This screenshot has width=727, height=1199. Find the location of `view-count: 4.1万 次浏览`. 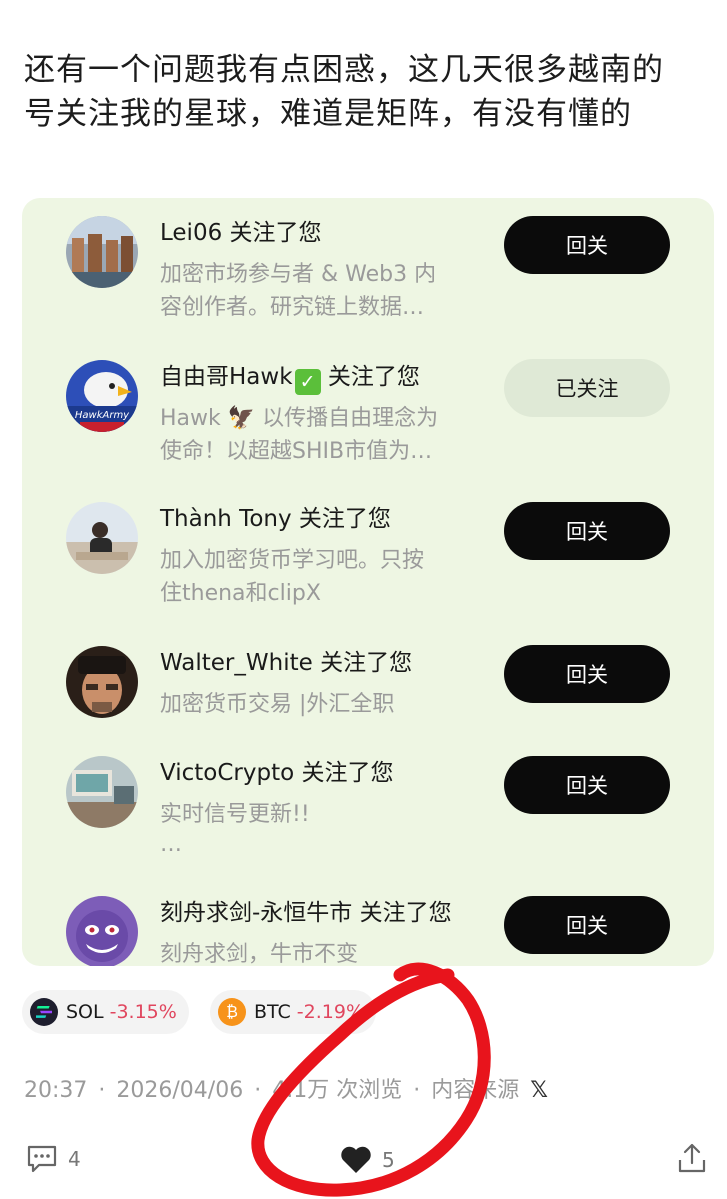

view-count: 4.1万 次浏览 is located at coordinates (337, 1090).